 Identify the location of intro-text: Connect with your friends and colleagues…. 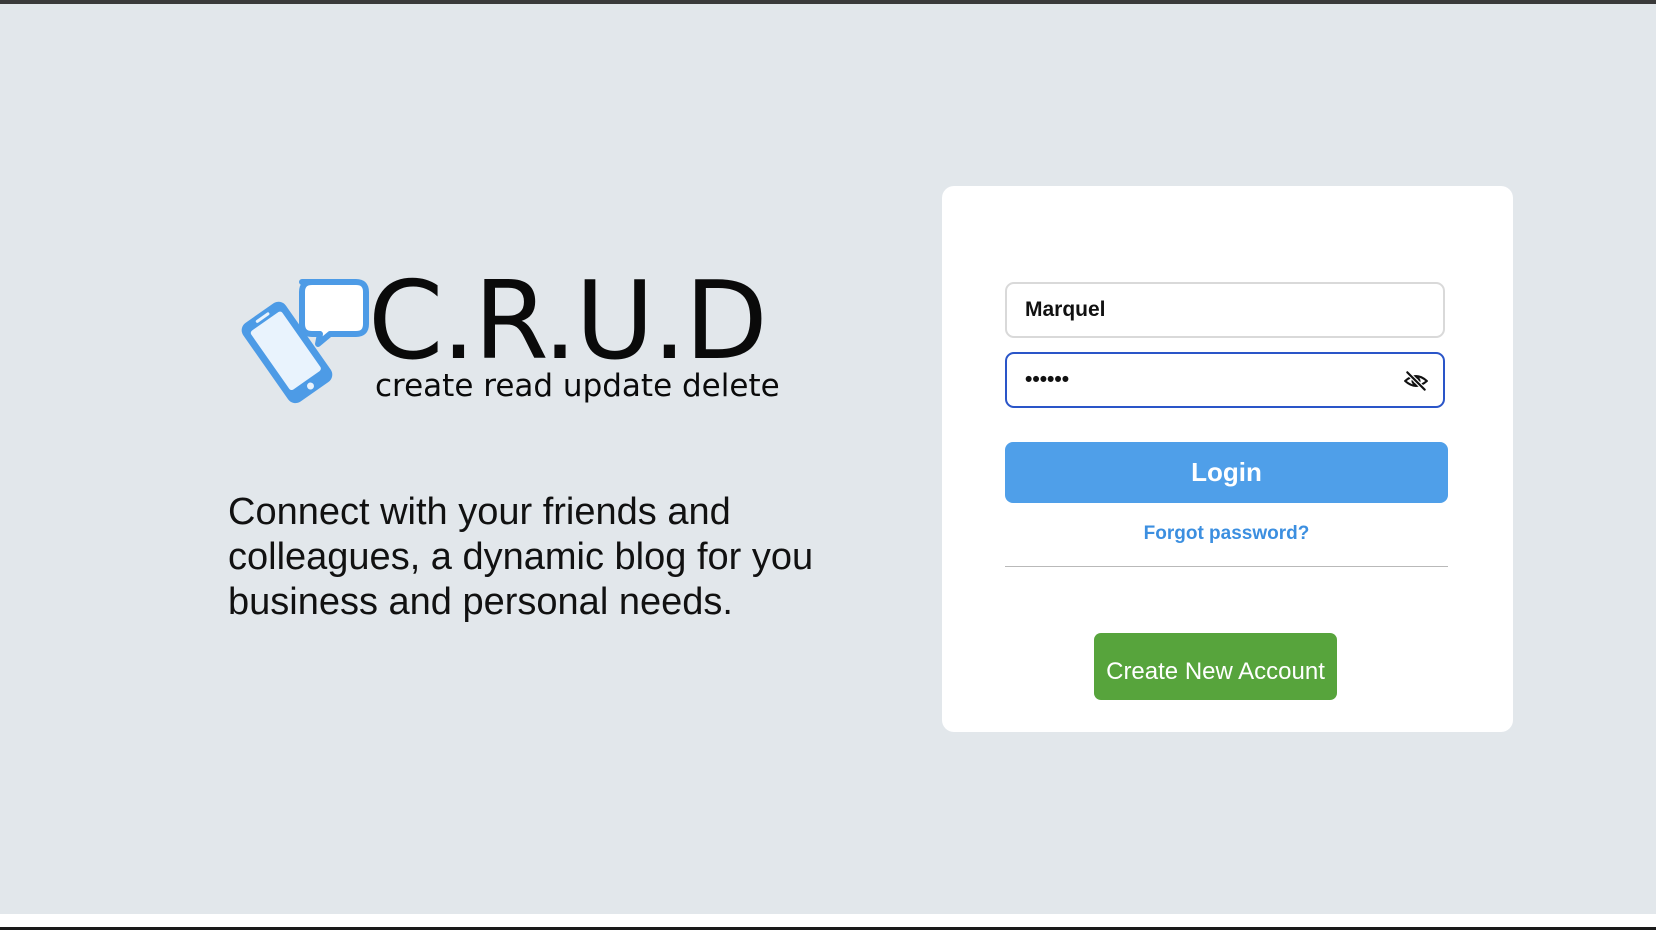
(521, 557).